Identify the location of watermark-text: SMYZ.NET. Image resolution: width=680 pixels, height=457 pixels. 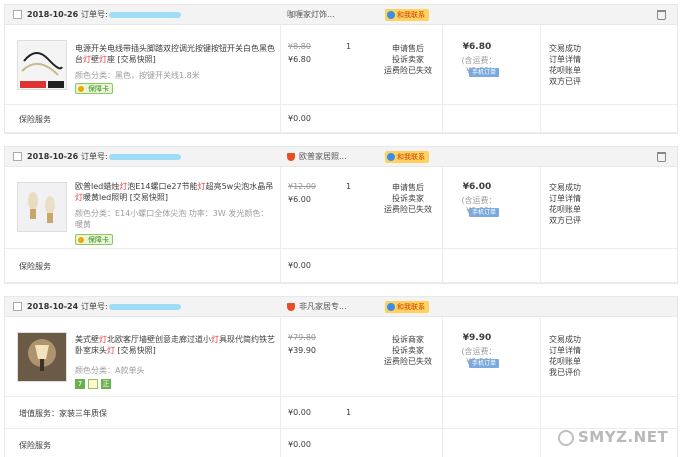
(623, 437).